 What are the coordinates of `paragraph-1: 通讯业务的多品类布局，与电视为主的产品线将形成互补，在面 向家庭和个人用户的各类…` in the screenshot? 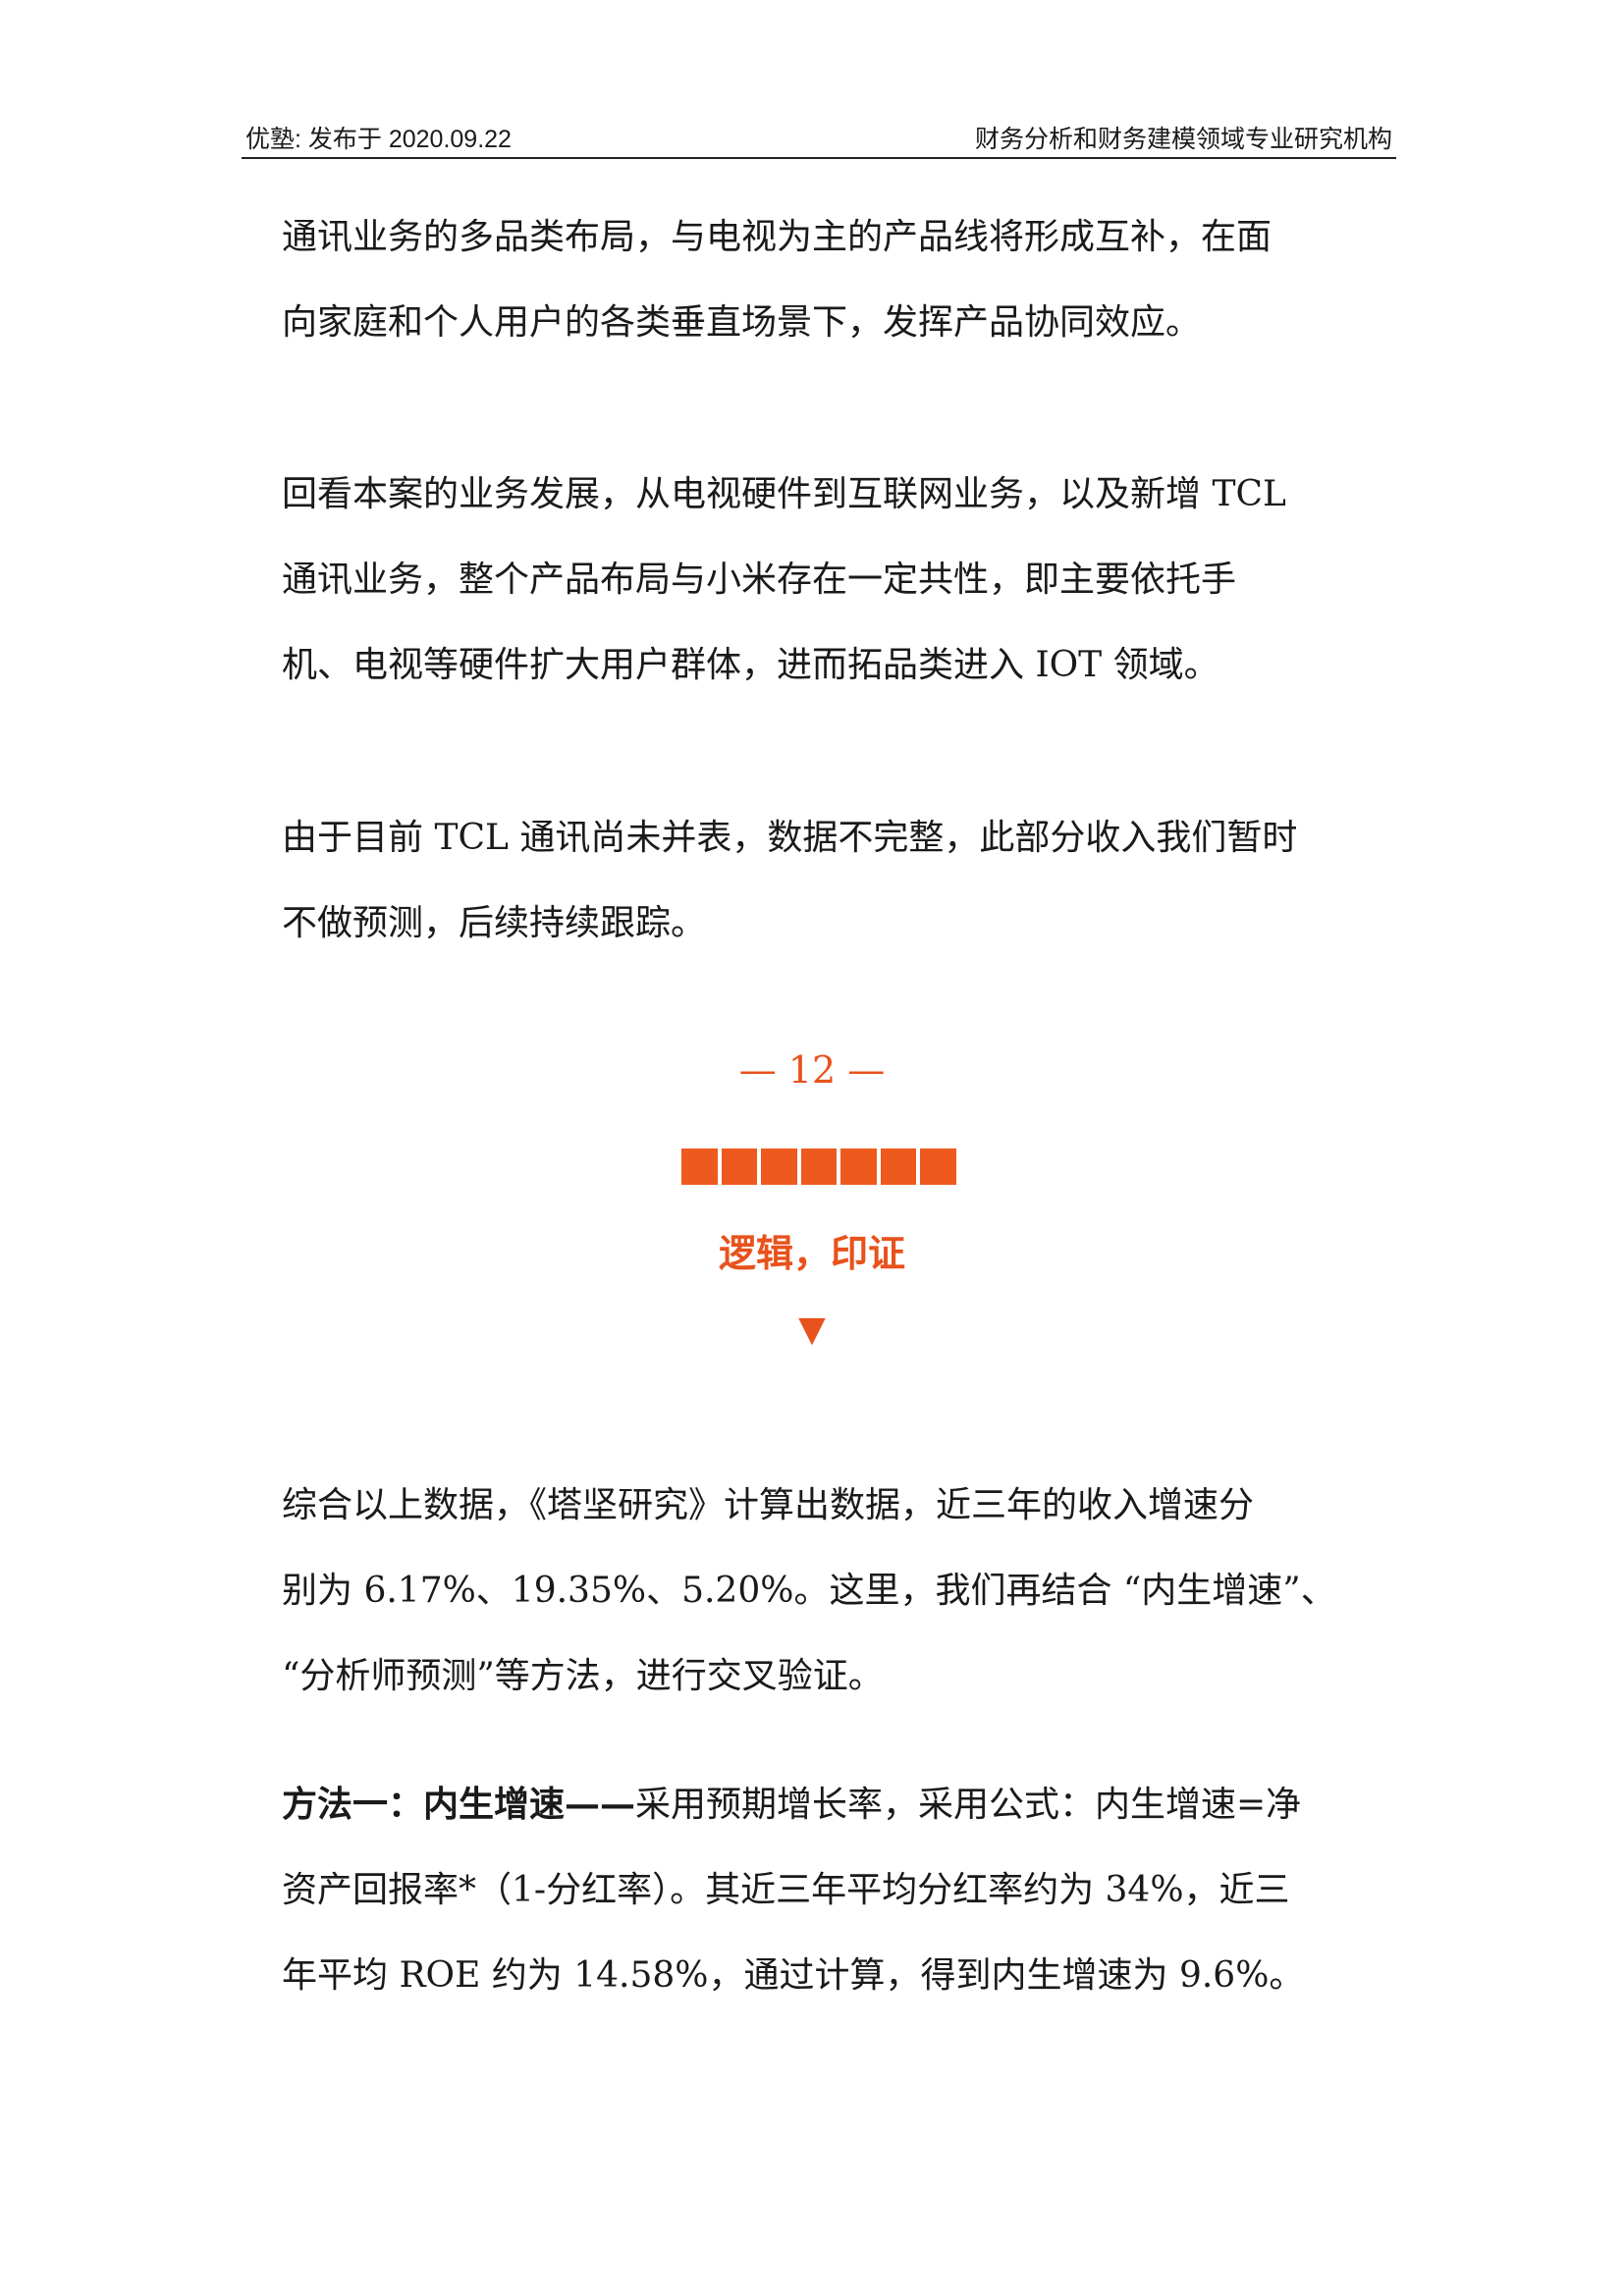 It's located at (817, 279).